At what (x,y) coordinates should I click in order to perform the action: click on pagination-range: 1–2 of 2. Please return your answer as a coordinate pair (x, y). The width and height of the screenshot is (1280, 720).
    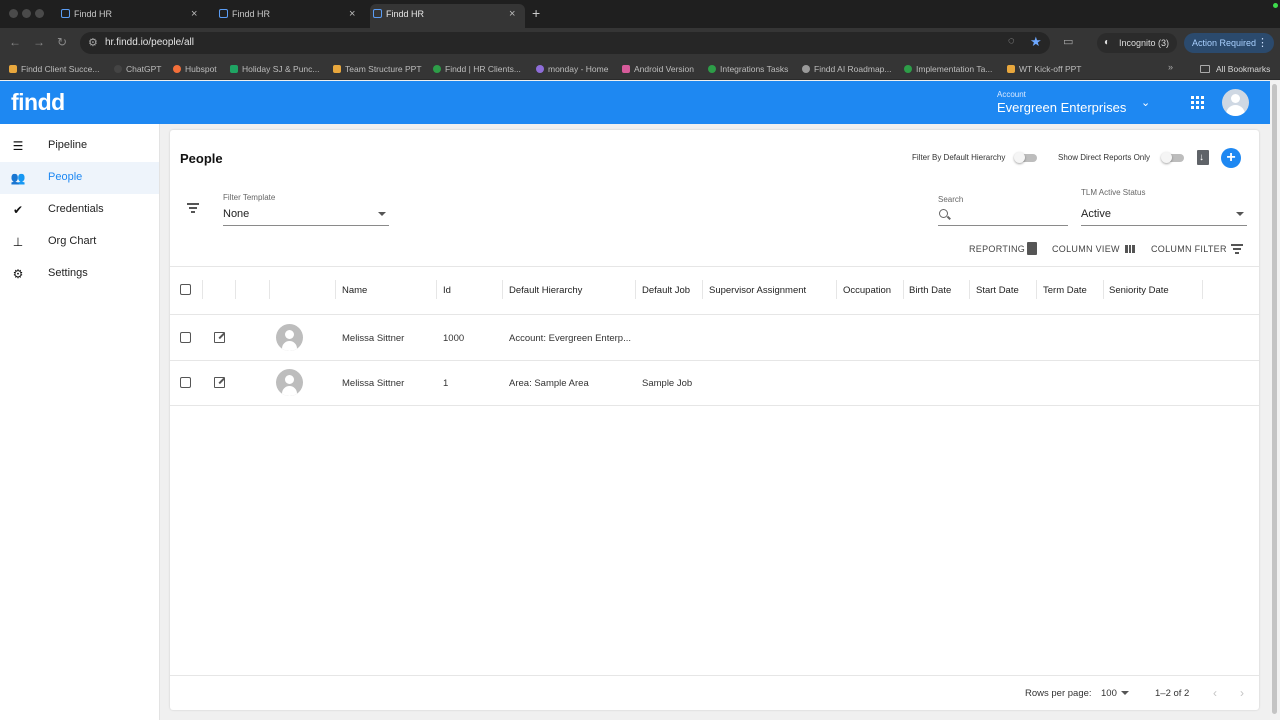
    Looking at the image, I should click on (1172, 693).